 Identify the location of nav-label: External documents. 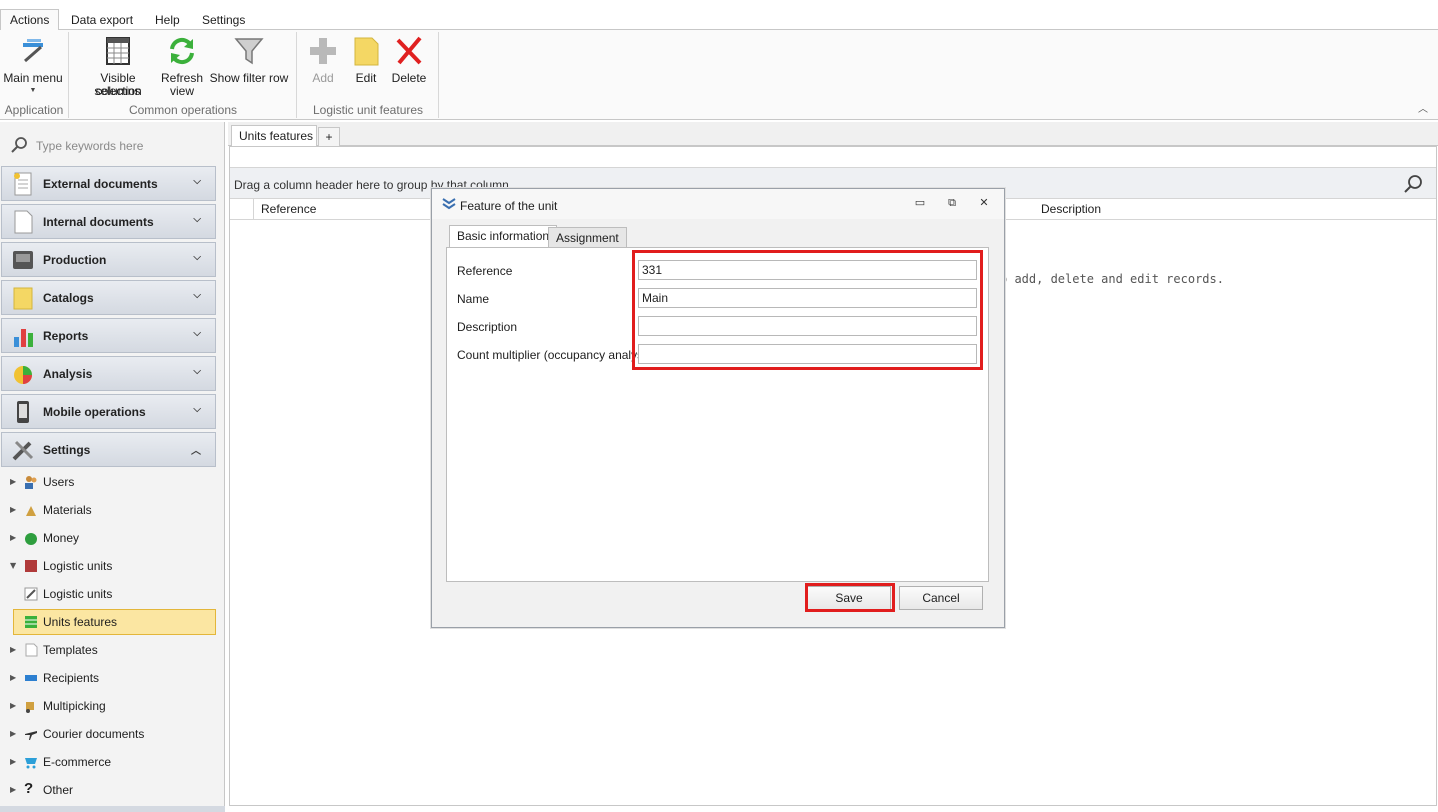
(100, 184).